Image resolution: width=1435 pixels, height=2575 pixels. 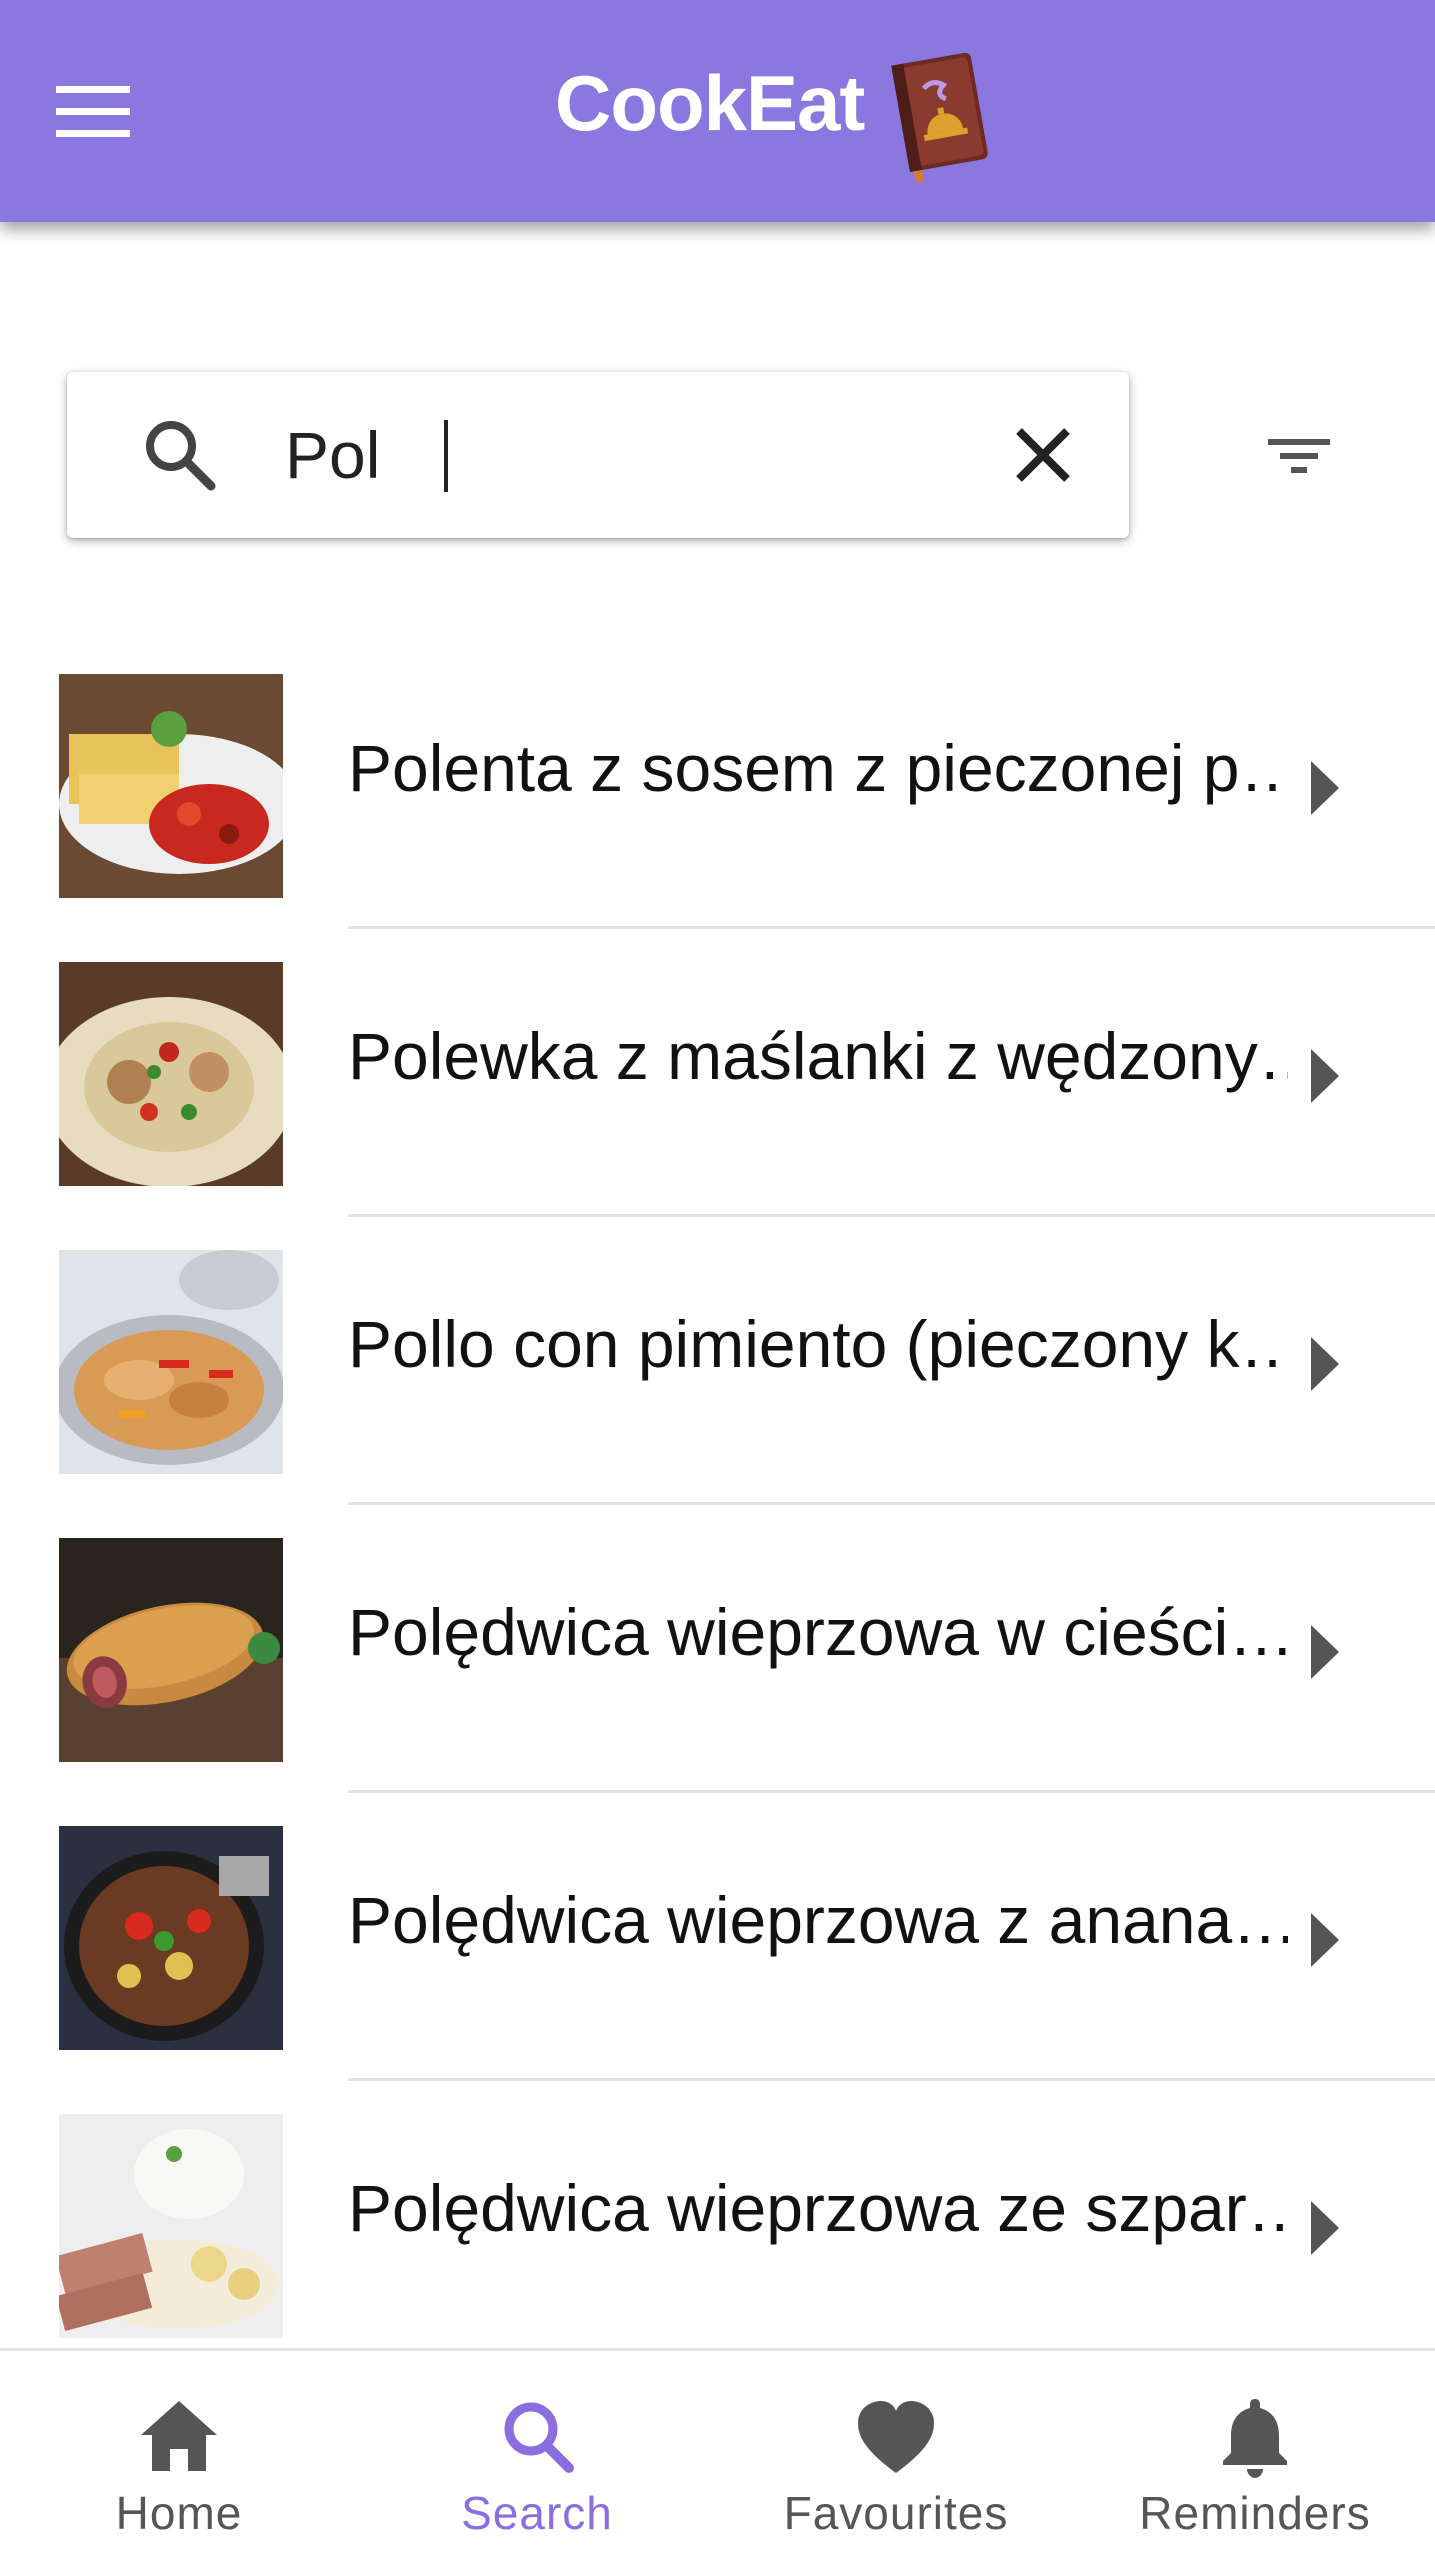 I want to click on app-bar: CookEat, so click(x=717, y=111).